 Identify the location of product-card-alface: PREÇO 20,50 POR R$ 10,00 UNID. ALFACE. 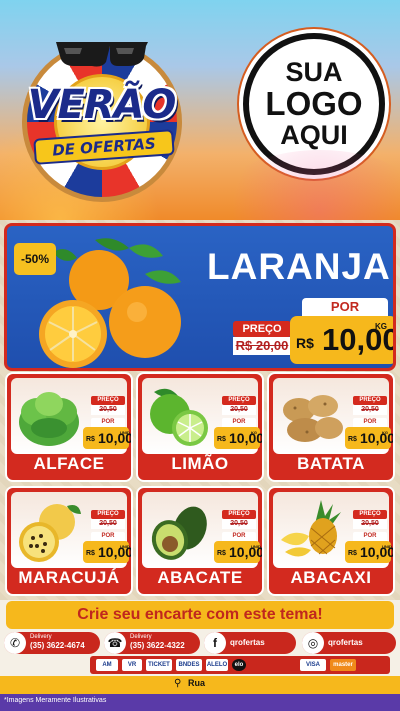
(69, 427).